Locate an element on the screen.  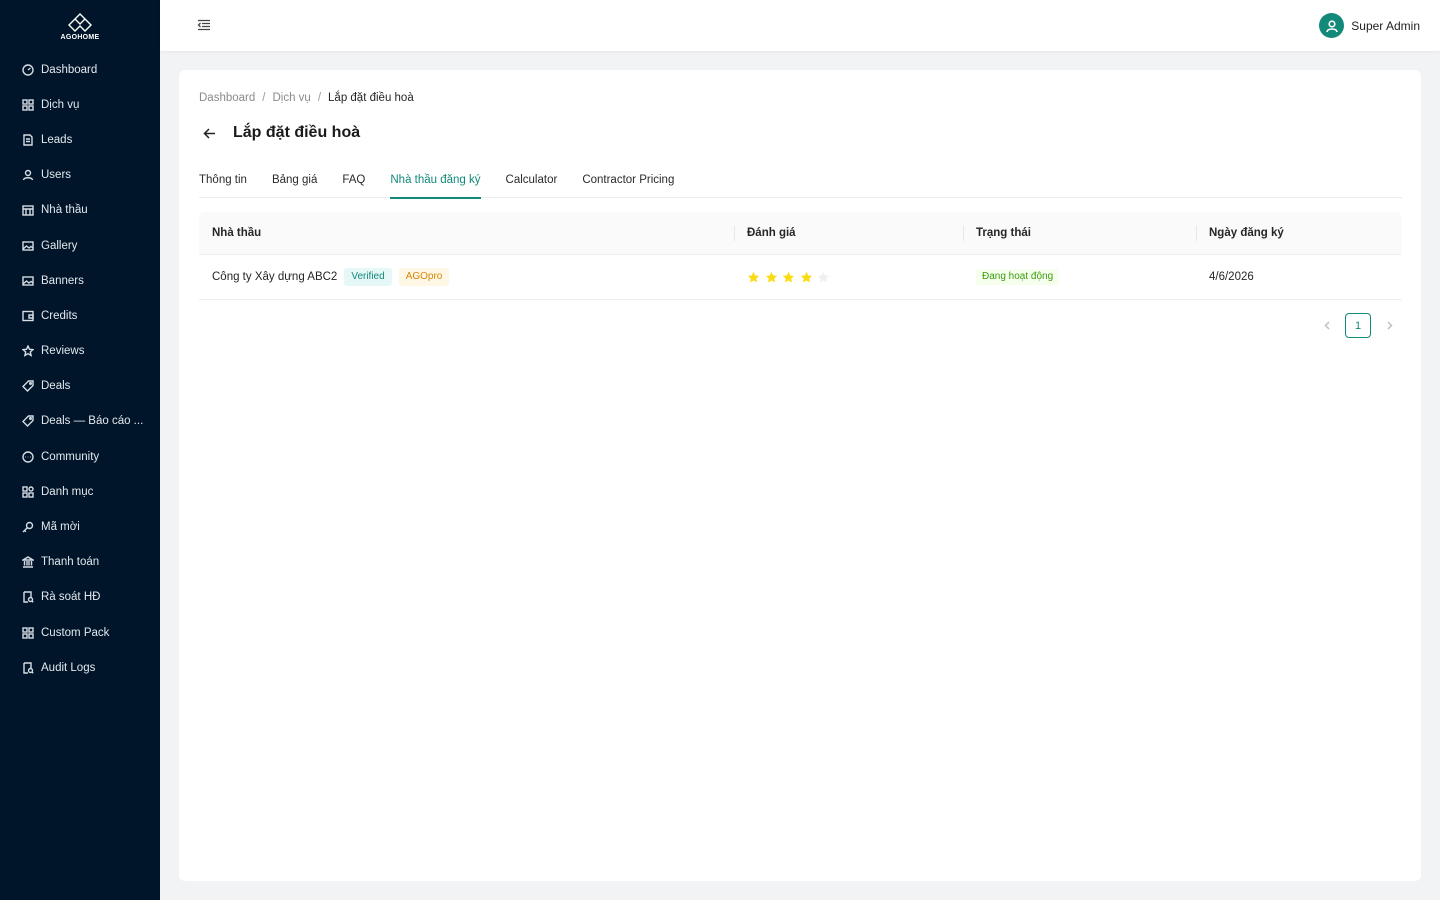
page-number-button: 1 is located at coordinates (1358, 325).